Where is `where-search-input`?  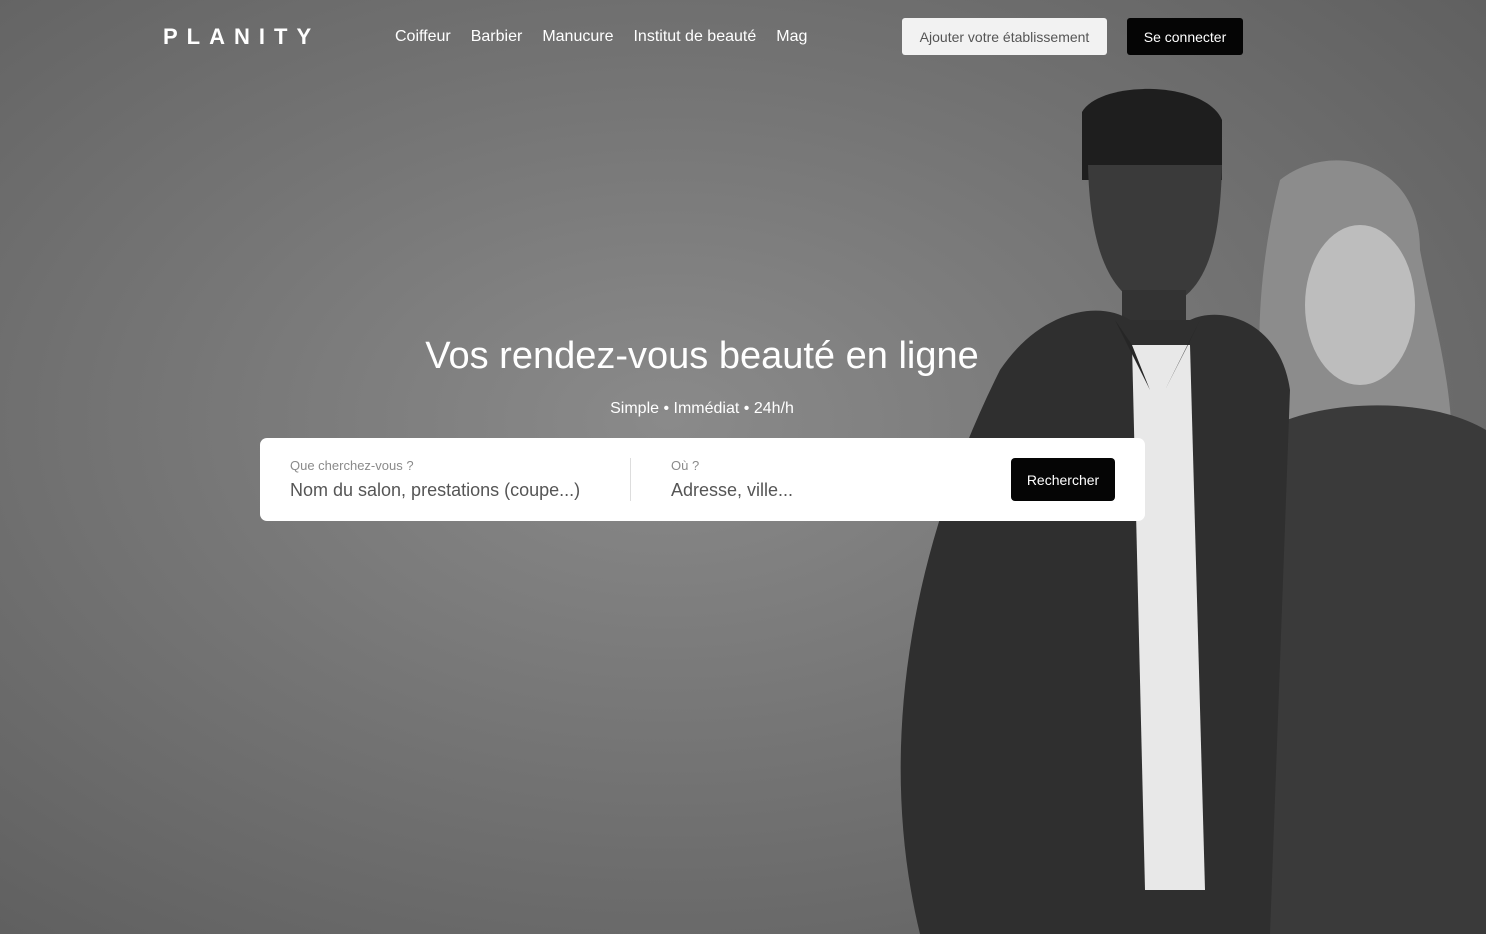 where-search-input is located at coordinates (831, 490).